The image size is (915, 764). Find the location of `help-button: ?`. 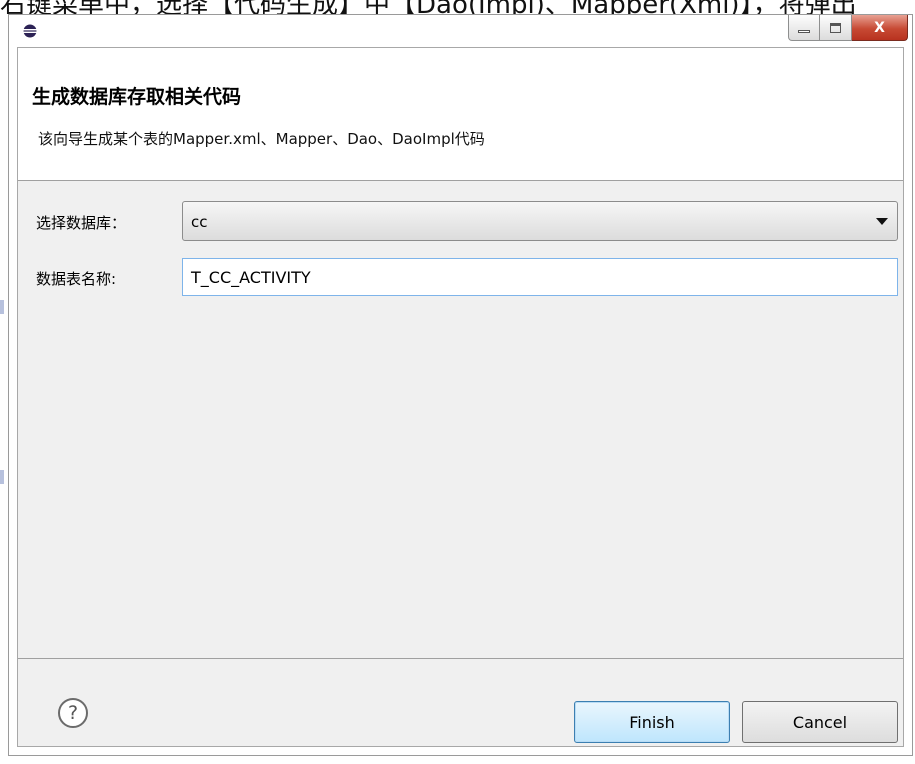

help-button: ? is located at coordinates (73, 713).